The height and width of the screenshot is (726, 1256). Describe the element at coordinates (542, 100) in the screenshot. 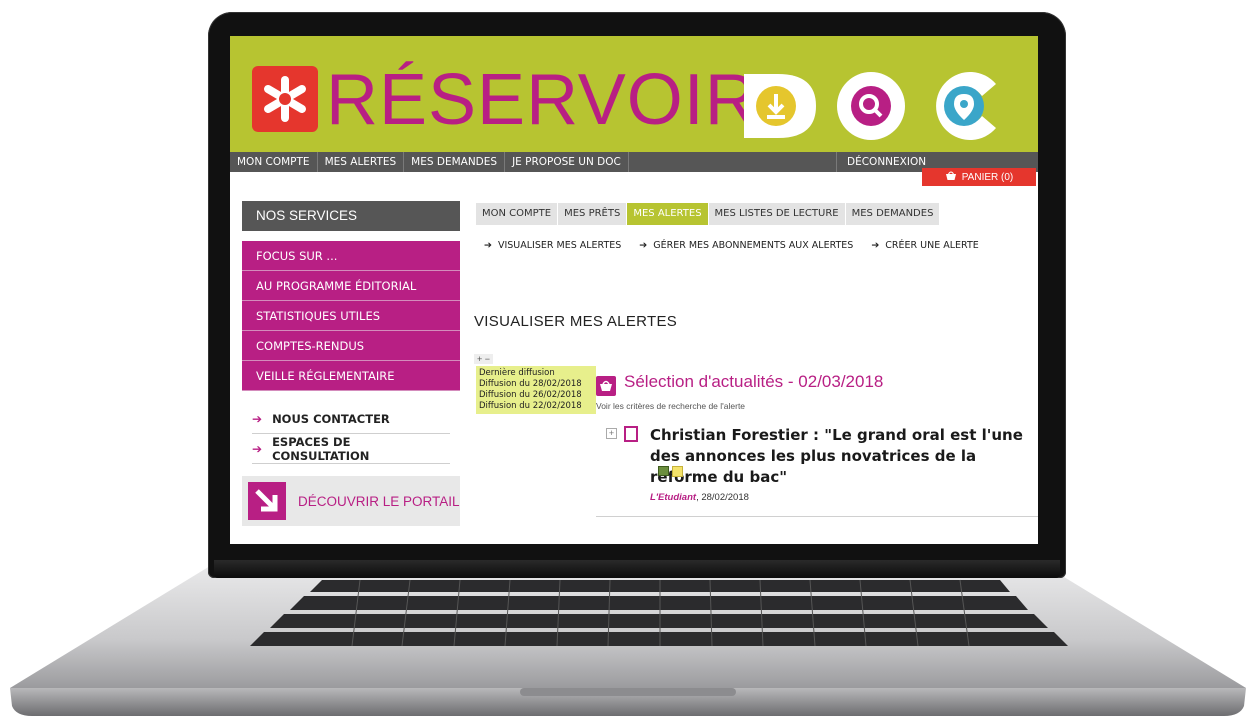

I see `site-title: RÉSERVOIR` at that location.